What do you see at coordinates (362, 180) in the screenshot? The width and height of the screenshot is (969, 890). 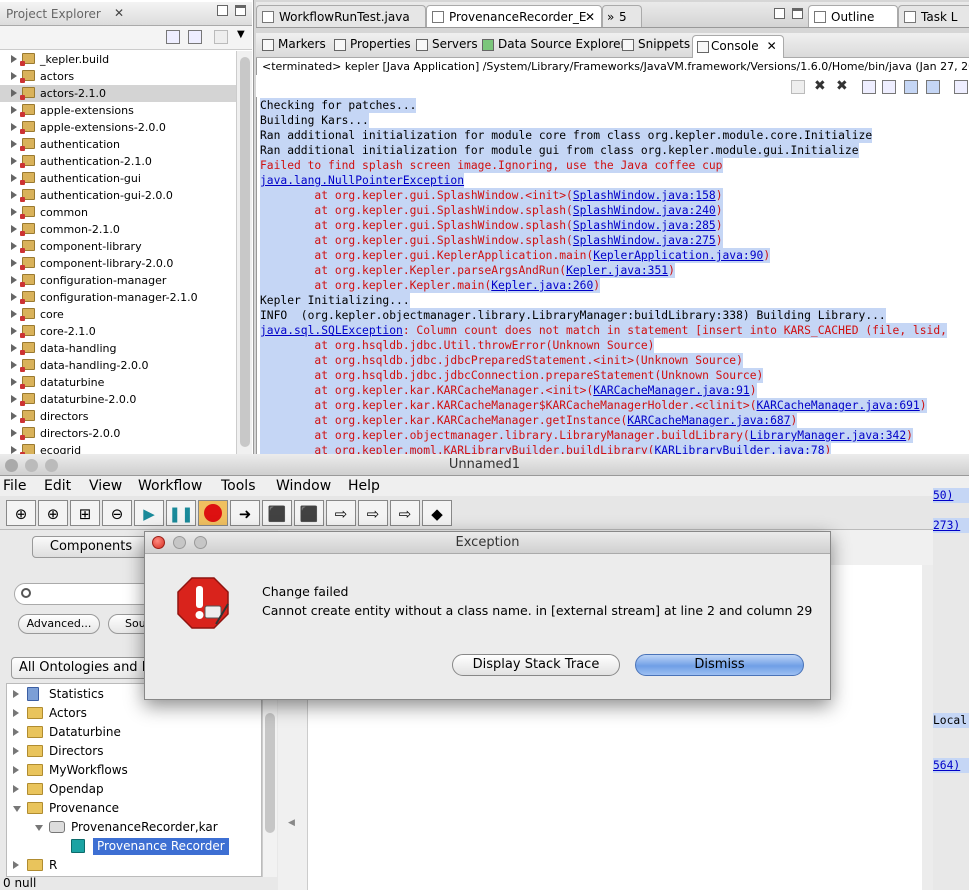 I see `console-link: java.lang.NullPointerException` at bounding box center [362, 180].